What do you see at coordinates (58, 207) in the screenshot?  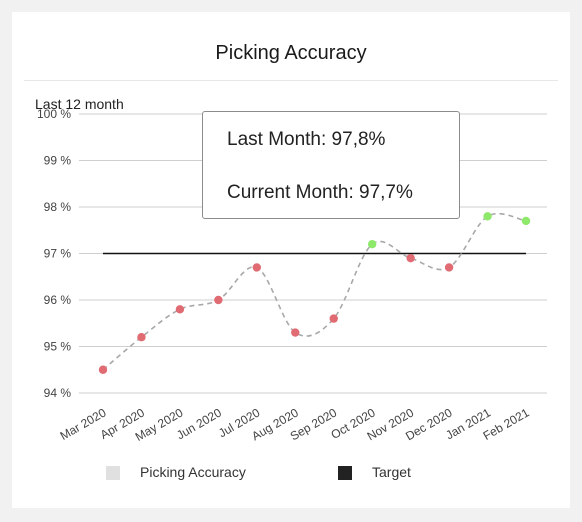 I see `y-tick-label: 98 %` at bounding box center [58, 207].